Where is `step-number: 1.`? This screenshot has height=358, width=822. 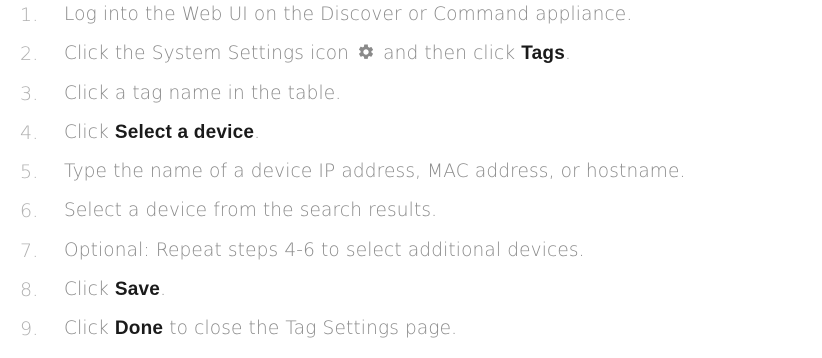 step-number: 1. is located at coordinates (29, 15).